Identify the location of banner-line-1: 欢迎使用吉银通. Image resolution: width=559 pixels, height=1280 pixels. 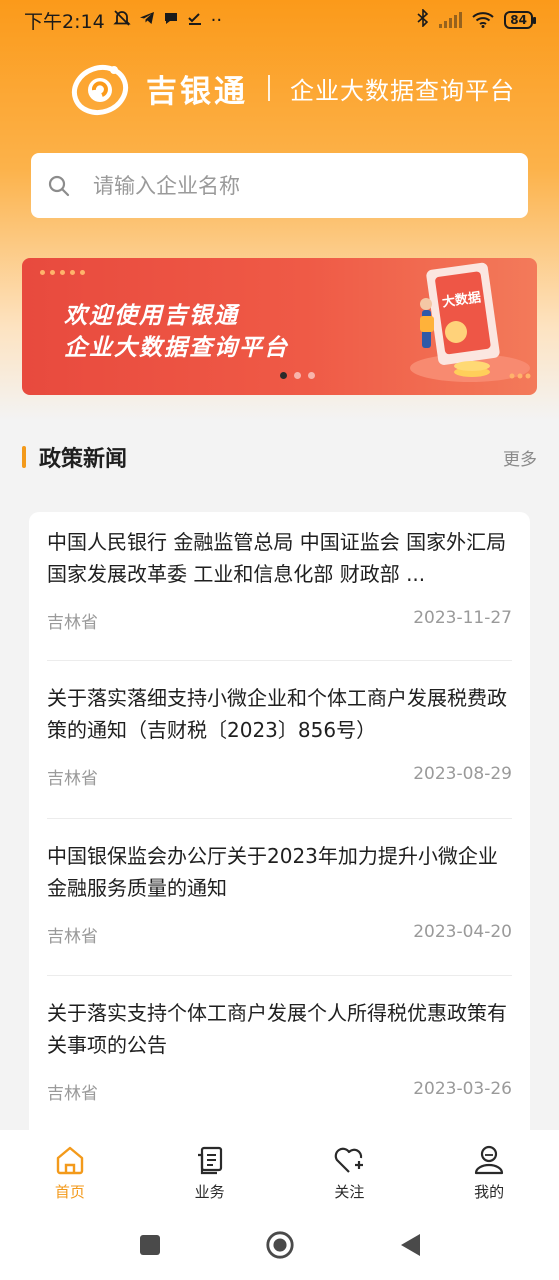
(151, 316).